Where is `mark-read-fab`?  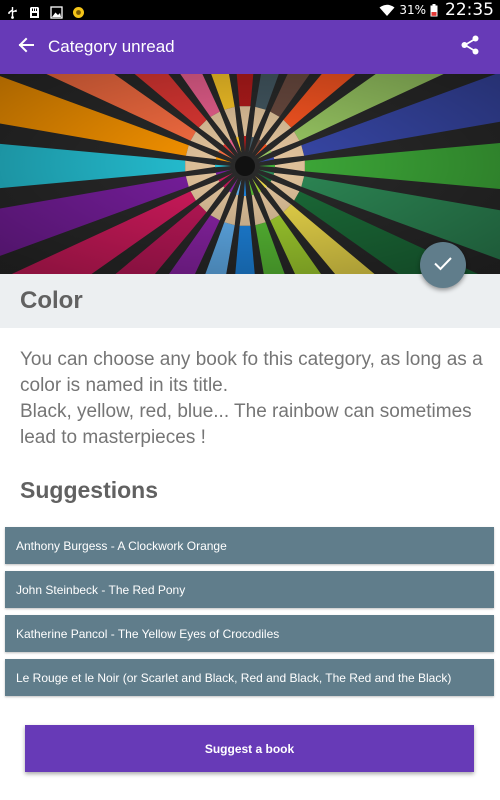
mark-read-fab is located at coordinates (443, 265).